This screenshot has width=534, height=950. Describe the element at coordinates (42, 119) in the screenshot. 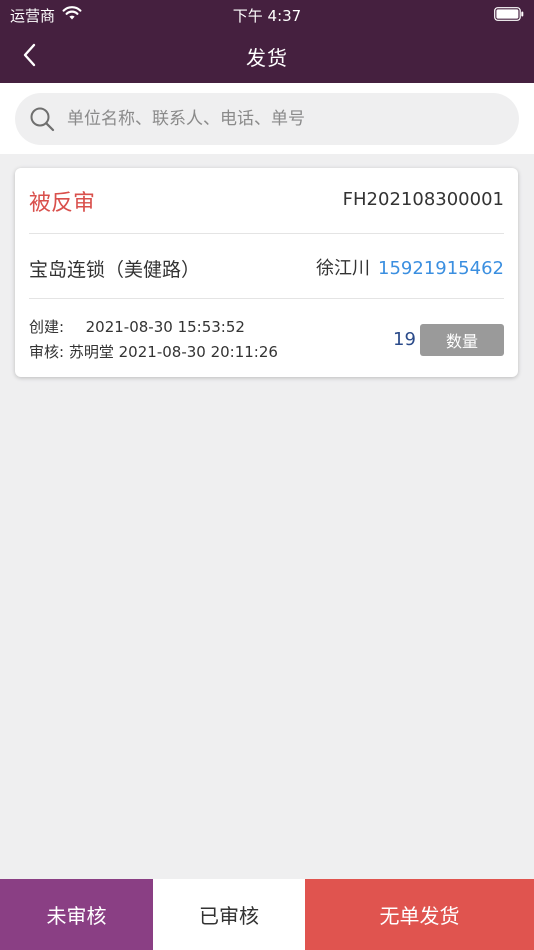

I see `search-icon` at that location.